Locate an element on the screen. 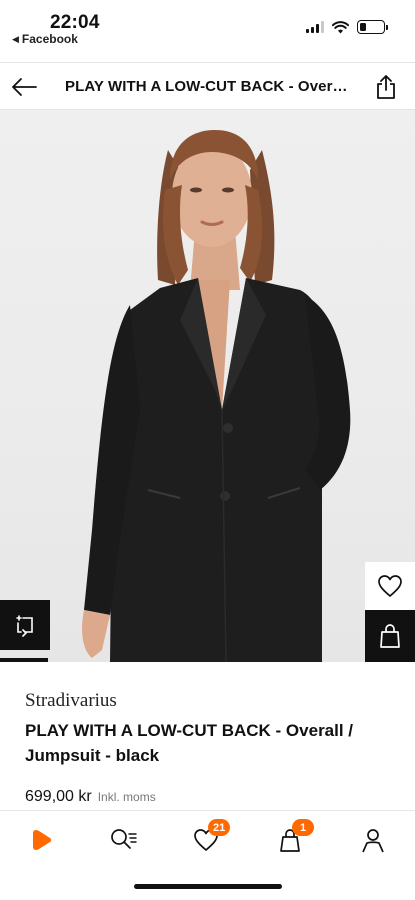 The height and width of the screenshot is (900, 415). shopping-bag-icon is located at coordinates (390, 636).